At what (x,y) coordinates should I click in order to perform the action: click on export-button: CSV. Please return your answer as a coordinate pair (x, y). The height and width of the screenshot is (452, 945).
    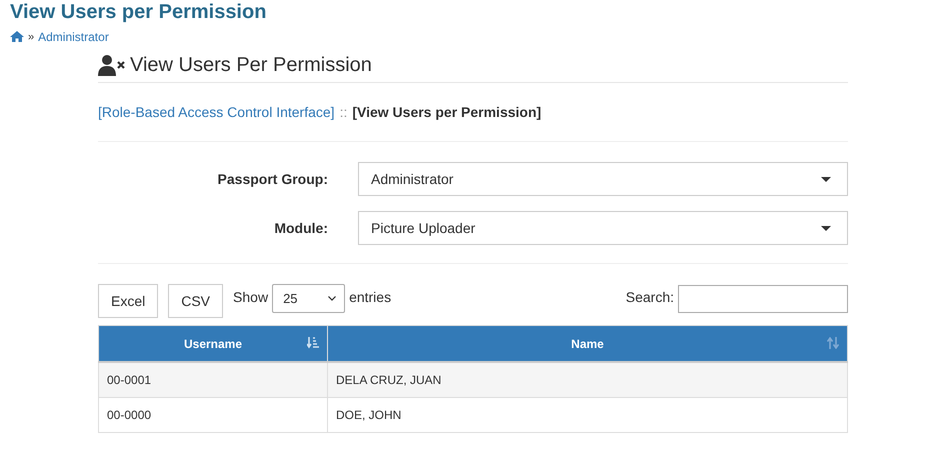
    Looking at the image, I should click on (196, 301).